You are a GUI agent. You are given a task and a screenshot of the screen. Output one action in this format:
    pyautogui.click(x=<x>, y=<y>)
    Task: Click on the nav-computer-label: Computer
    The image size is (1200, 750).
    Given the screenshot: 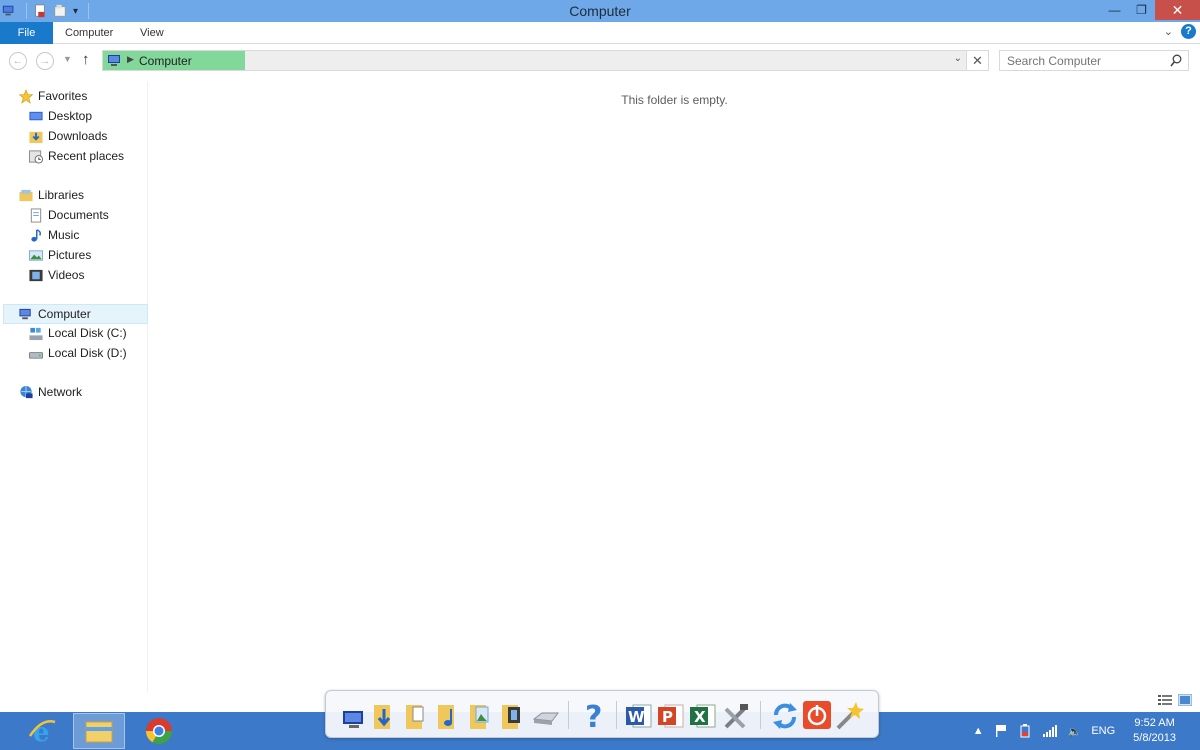 What is the action you would take?
    pyautogui.click(x=64, y=314)
    